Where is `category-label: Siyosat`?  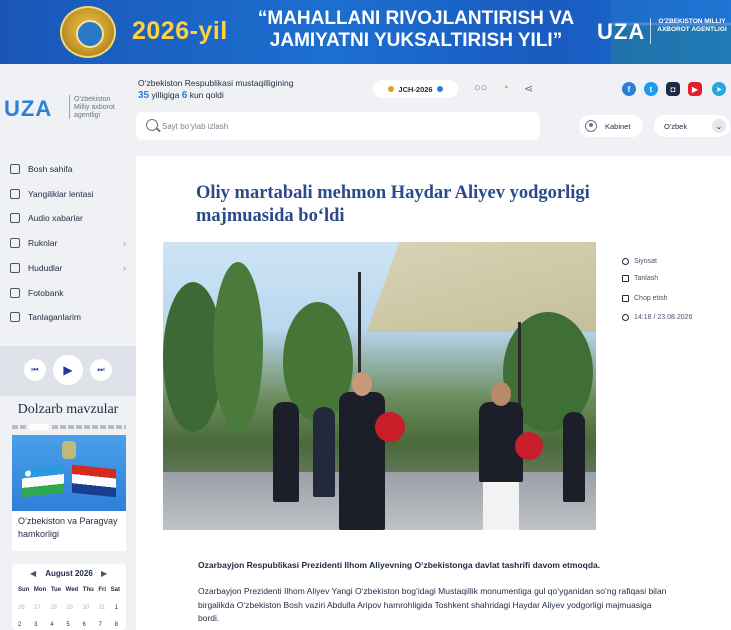
category-label: Siyosat is located at coordinates (645, 261).